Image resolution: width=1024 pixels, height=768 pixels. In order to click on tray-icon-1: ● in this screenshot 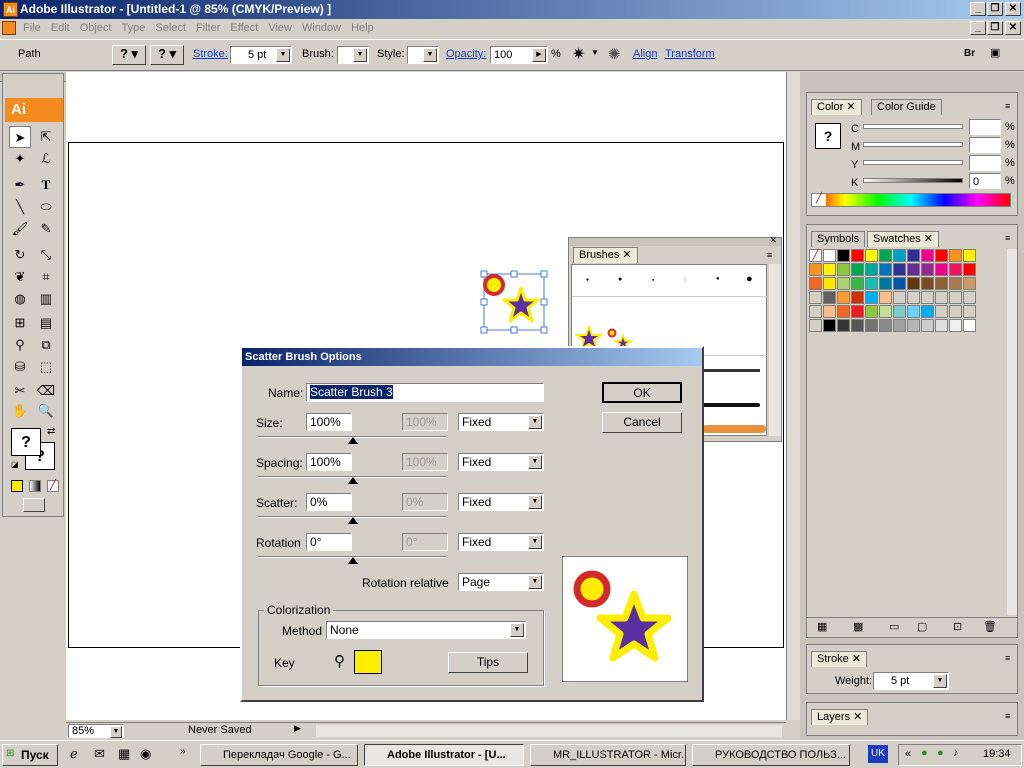, I will do `click(924, 753)`.